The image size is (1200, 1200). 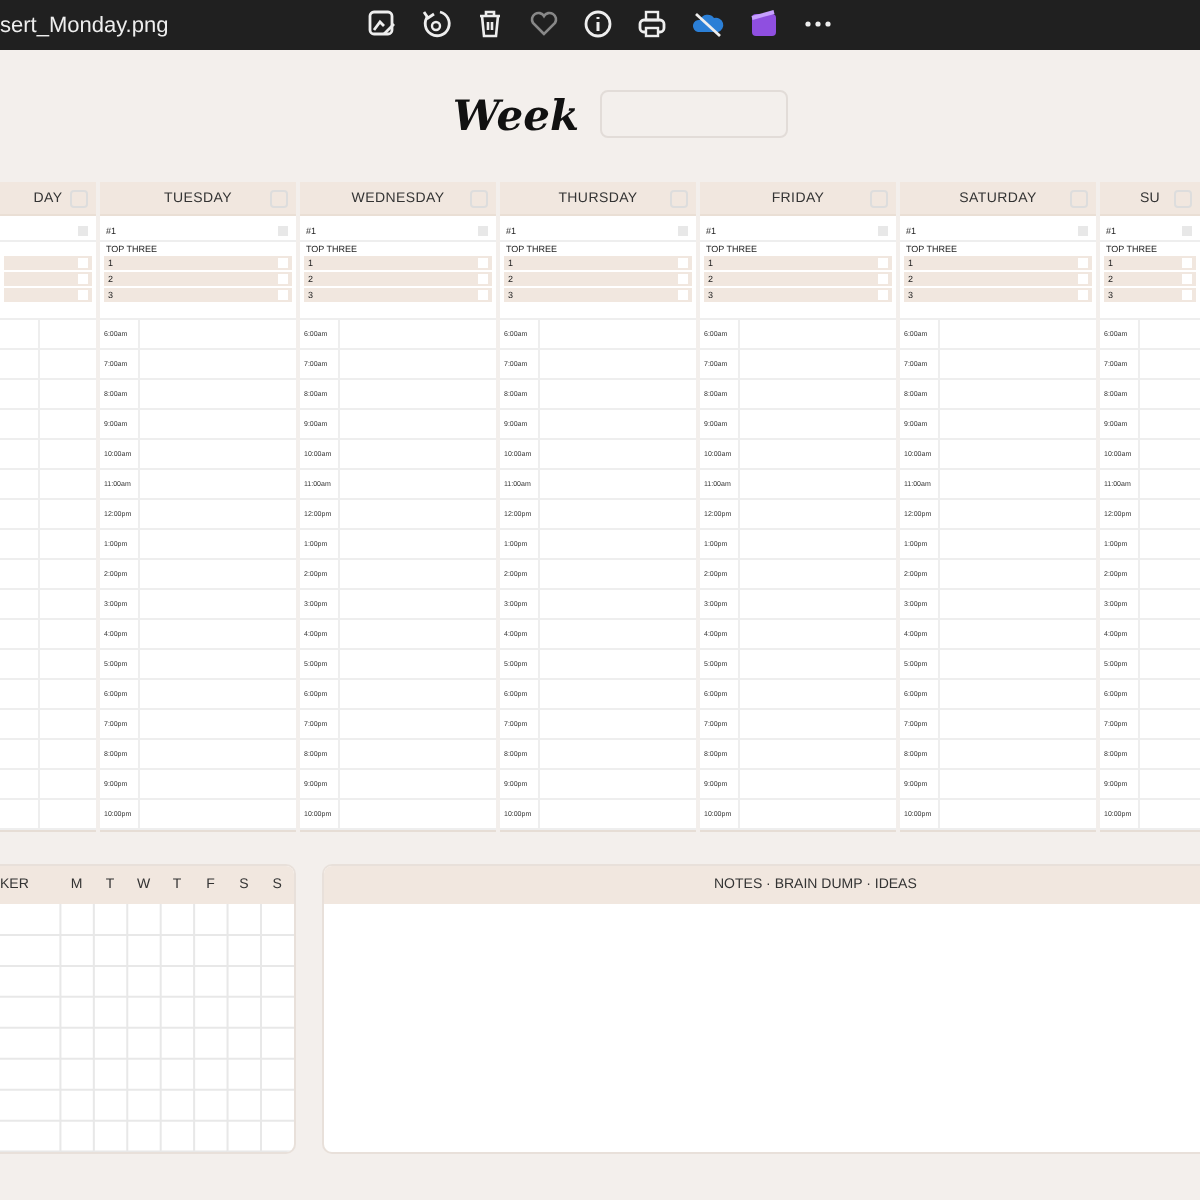 I want to click on print-icon, so click(x=652, y=24).